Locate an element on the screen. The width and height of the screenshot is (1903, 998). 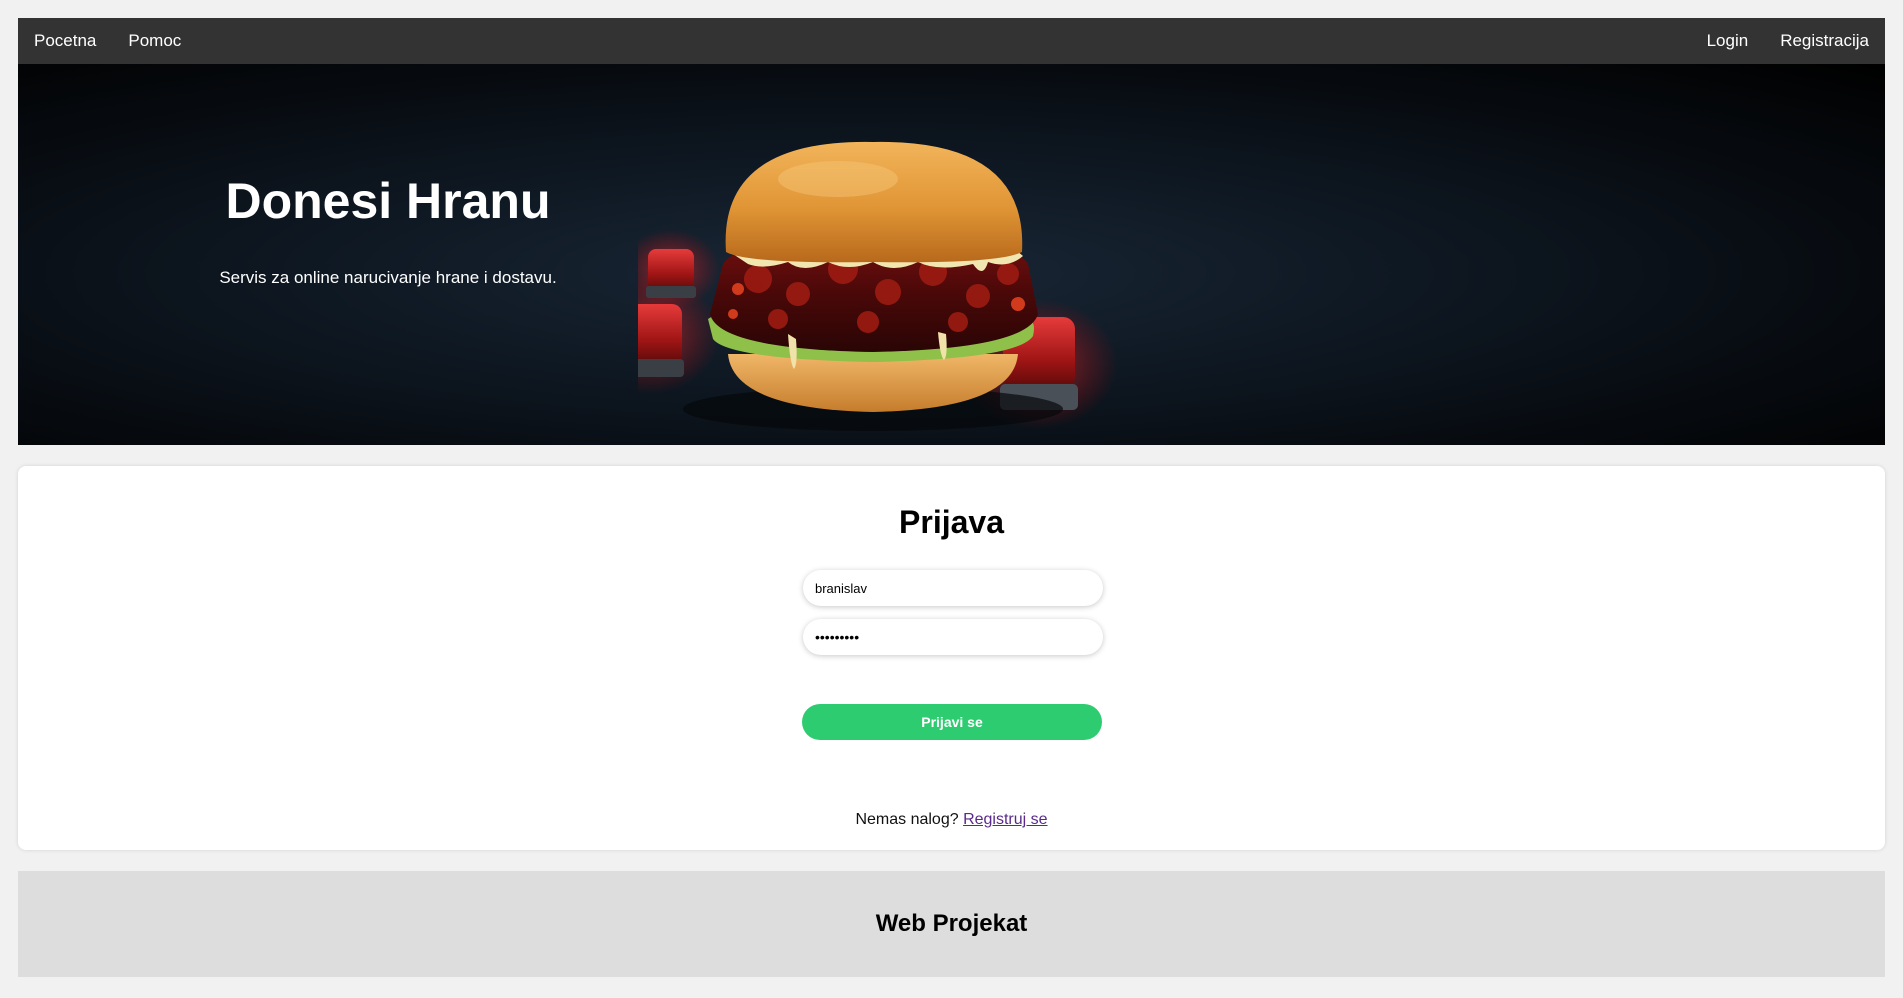
nav-link-pomoc: Pomoc is located at coordinates (154, 41).